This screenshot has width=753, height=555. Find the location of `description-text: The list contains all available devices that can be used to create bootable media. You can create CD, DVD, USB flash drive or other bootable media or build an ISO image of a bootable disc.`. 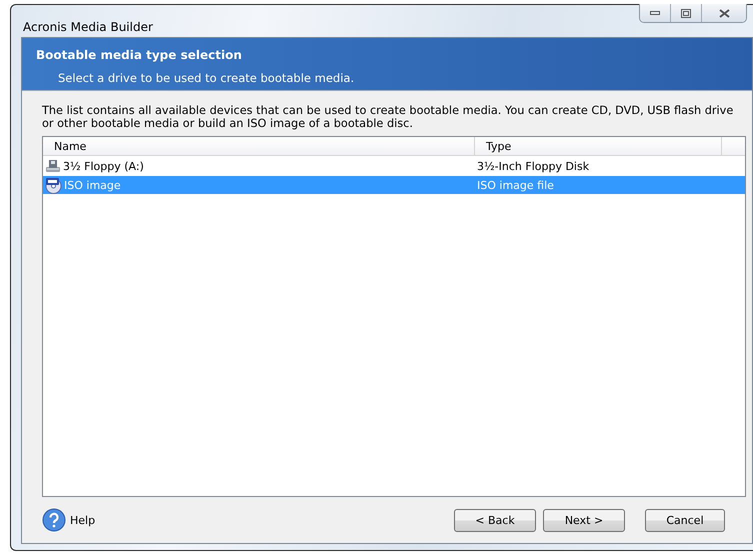

description-text: The list contains all available devices that can be used to create bootable media. You can create CD, DVD, USB flash drive or other bootable media or build an ISO image of a bootable disc. is located at coordinates (388, 117).